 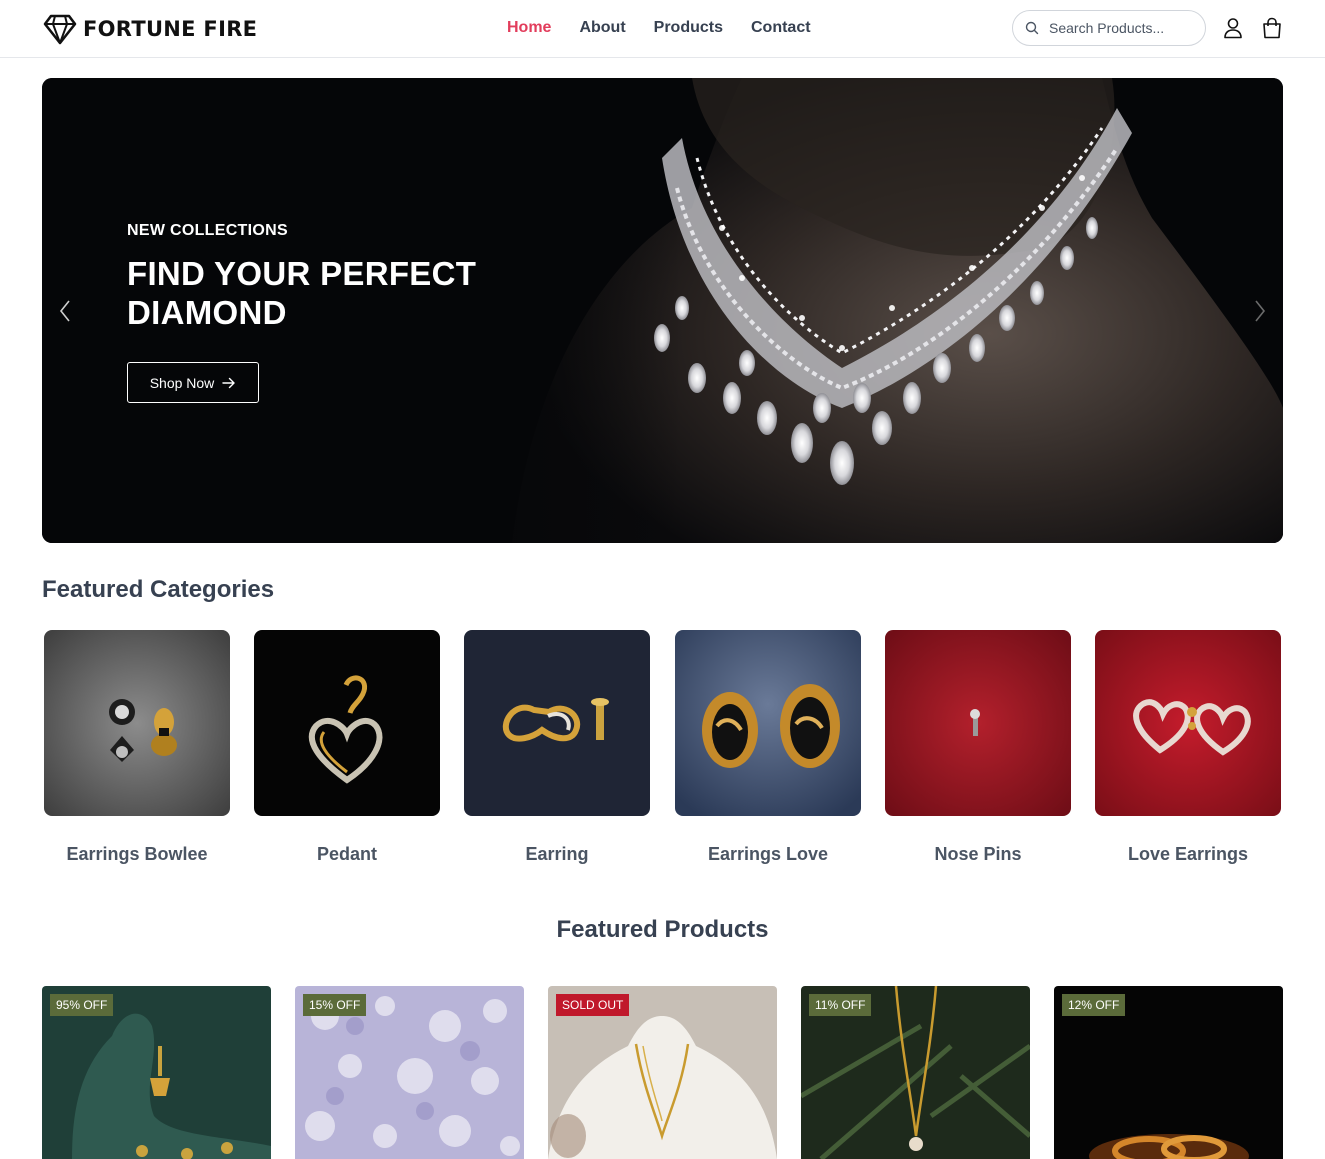 I want to click on cart-button, so click(x=1272, y=28).